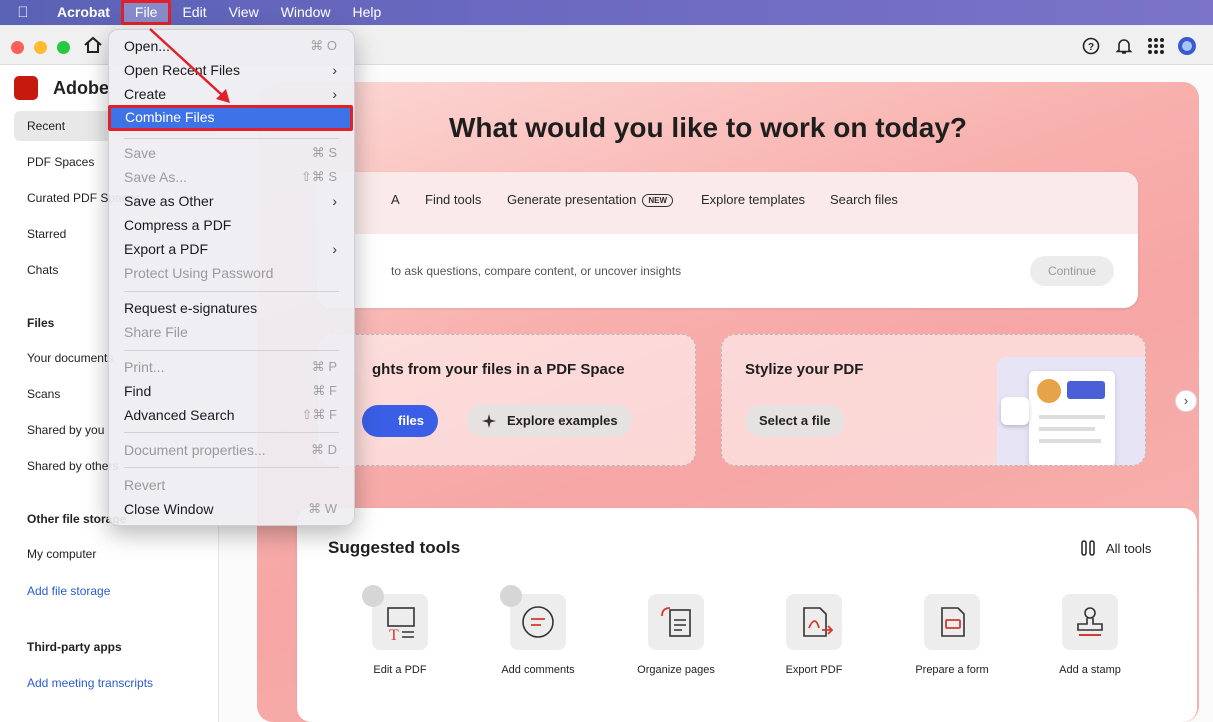  I want to click on menu-item-save-as-other-label: Save as Other, so click(169, 201).